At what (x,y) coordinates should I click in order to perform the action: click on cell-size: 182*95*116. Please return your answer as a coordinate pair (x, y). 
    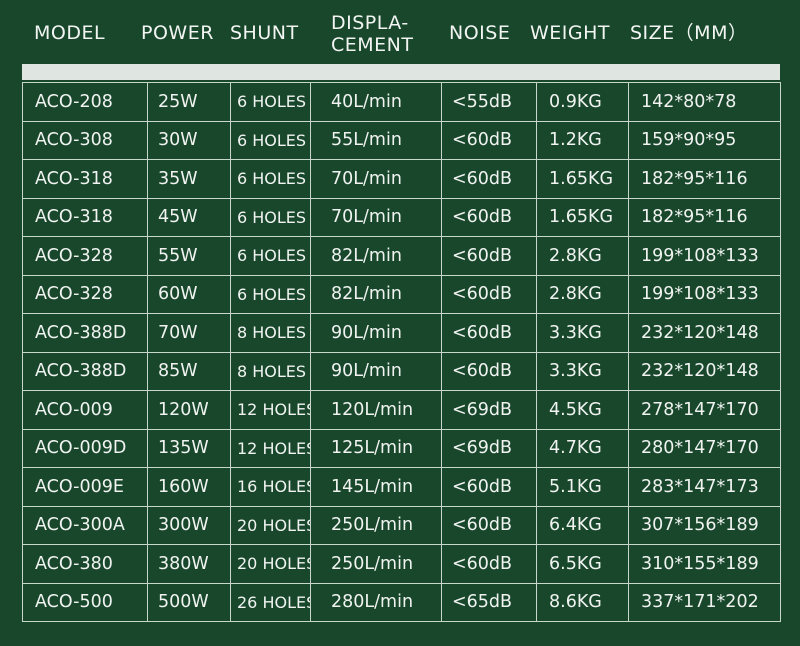
    Looking at the image, I should click on (704, 179).